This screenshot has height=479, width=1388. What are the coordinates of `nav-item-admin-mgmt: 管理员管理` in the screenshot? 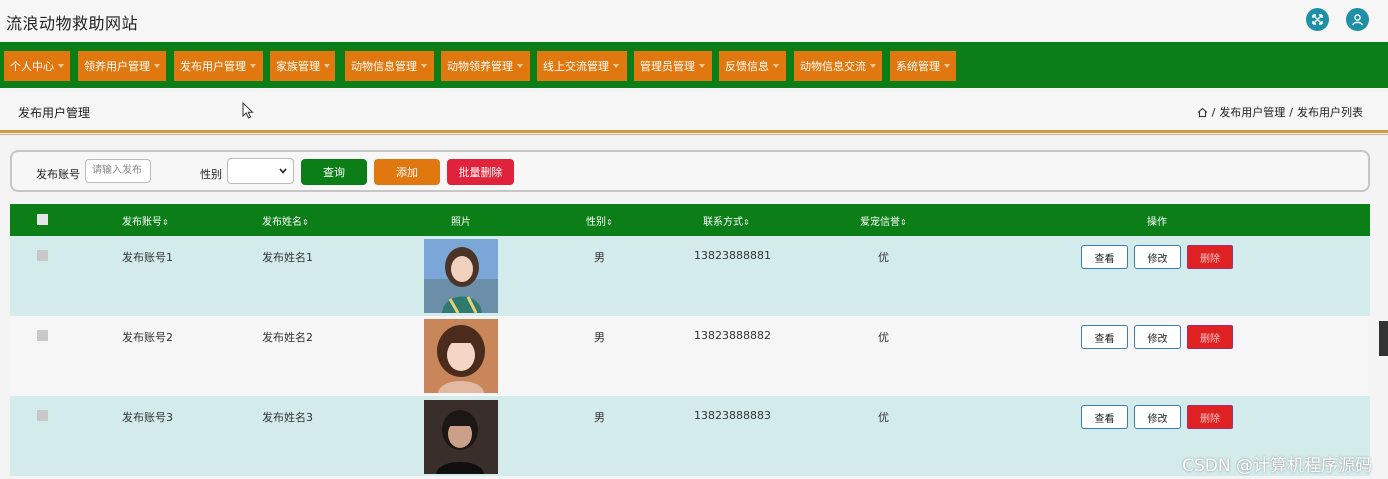 It's located at (673, 66).